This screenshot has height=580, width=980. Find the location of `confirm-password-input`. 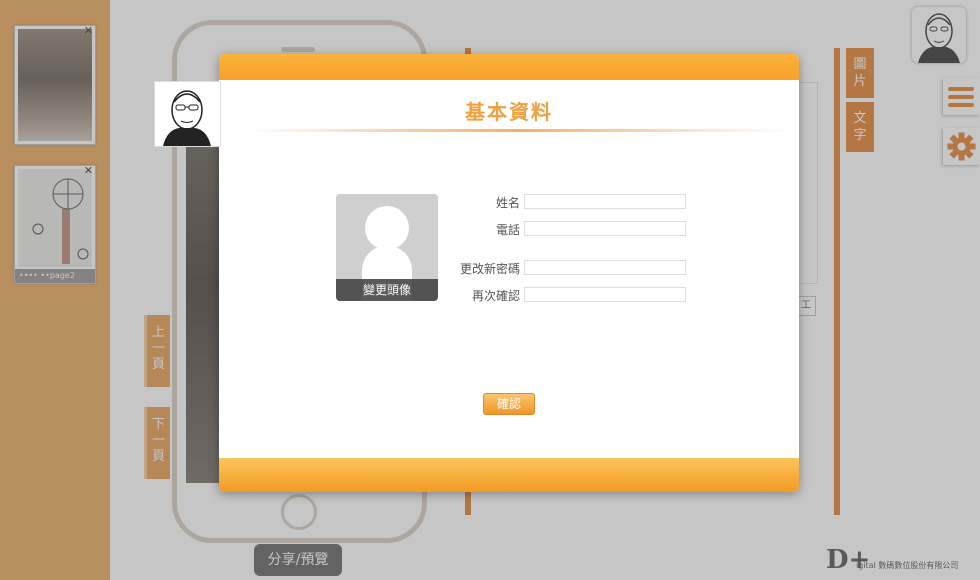

confirm-password-input is located at coordinates (605, 294).